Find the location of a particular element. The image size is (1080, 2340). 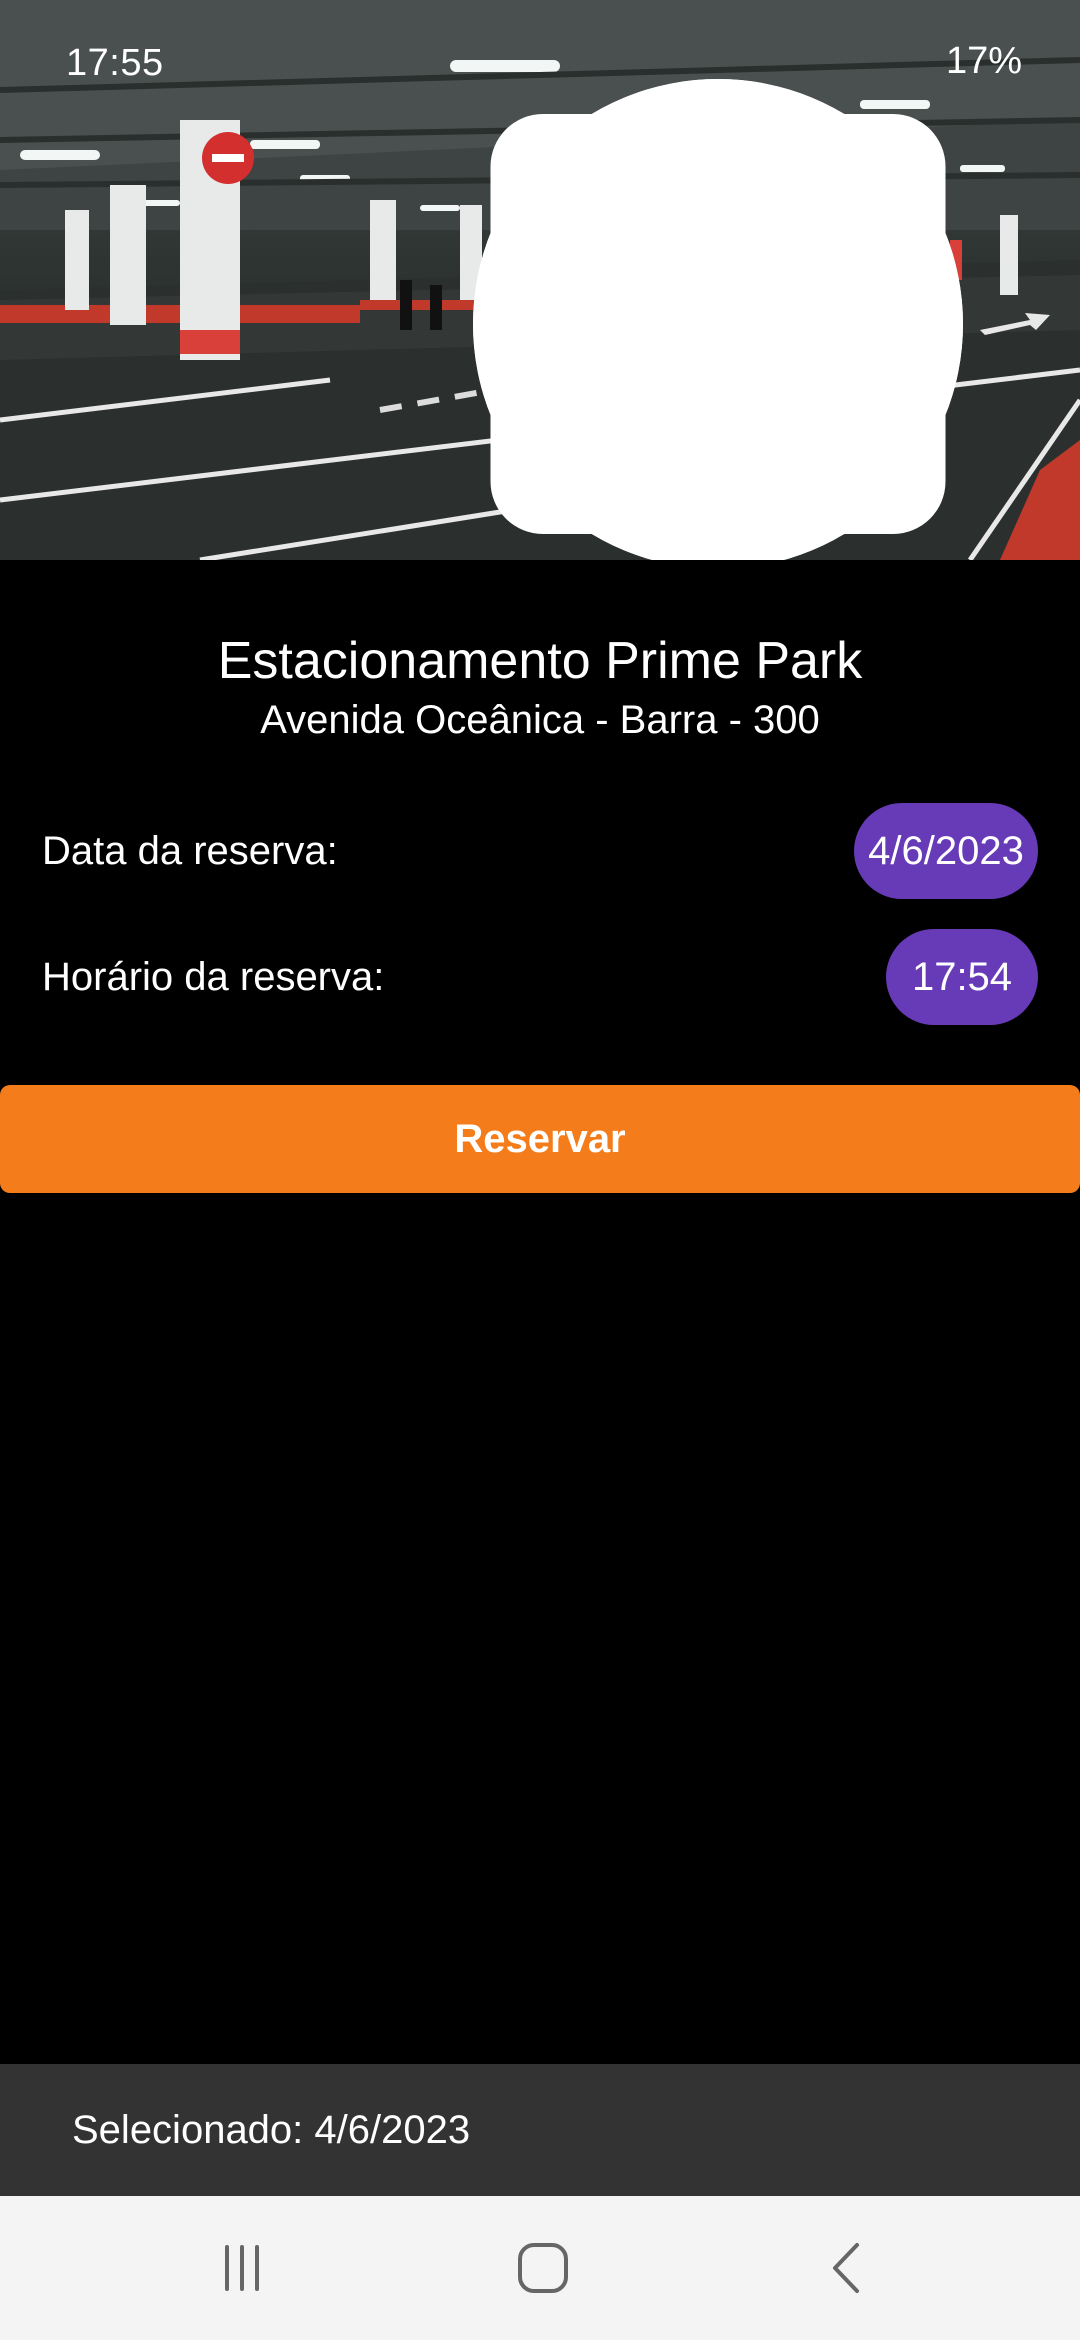

parking-address: Avenida Oceânica - Barra - 300 is located at coordinates (540, 720).